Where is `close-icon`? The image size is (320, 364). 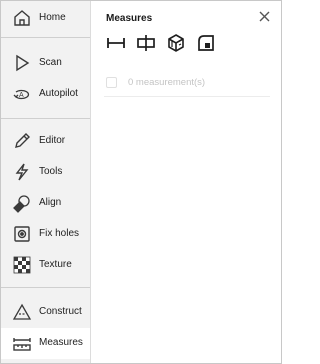
close-icon is located at coordinates (264, 18).